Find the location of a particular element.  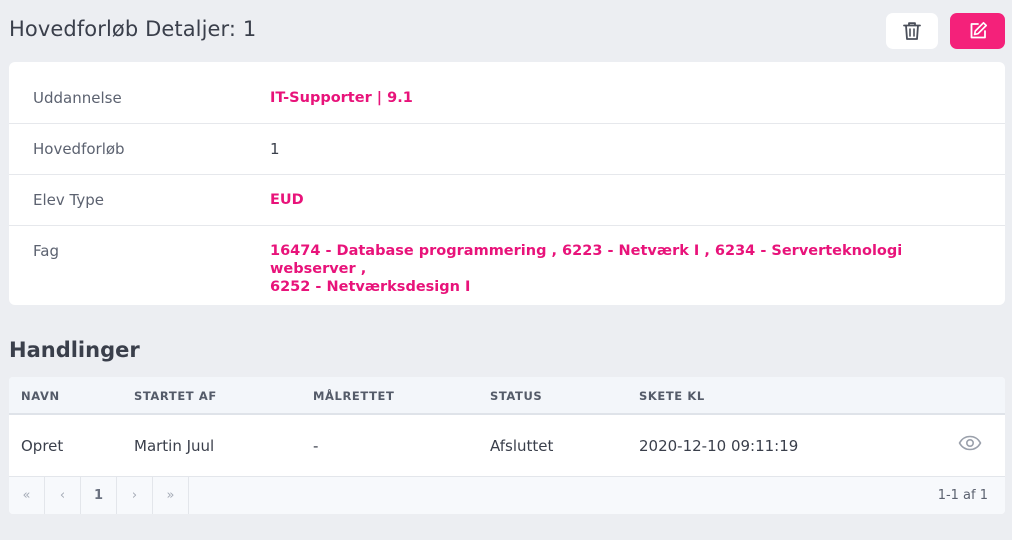

edit-button is located at coordinates (977, 31).